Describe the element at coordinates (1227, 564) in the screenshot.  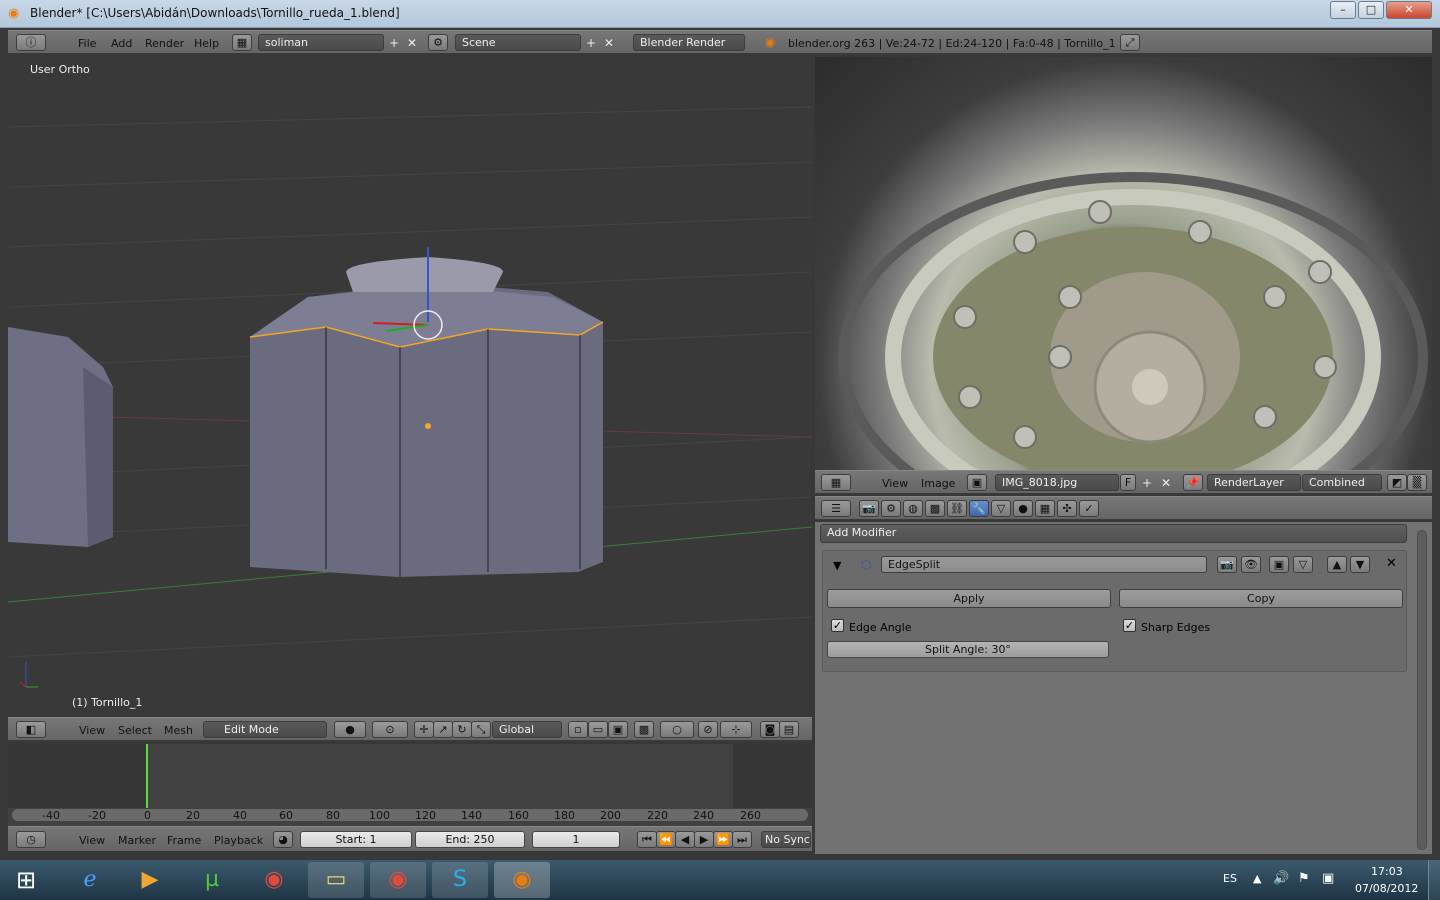
I see `render-toggle-icon: 📷` at that location.